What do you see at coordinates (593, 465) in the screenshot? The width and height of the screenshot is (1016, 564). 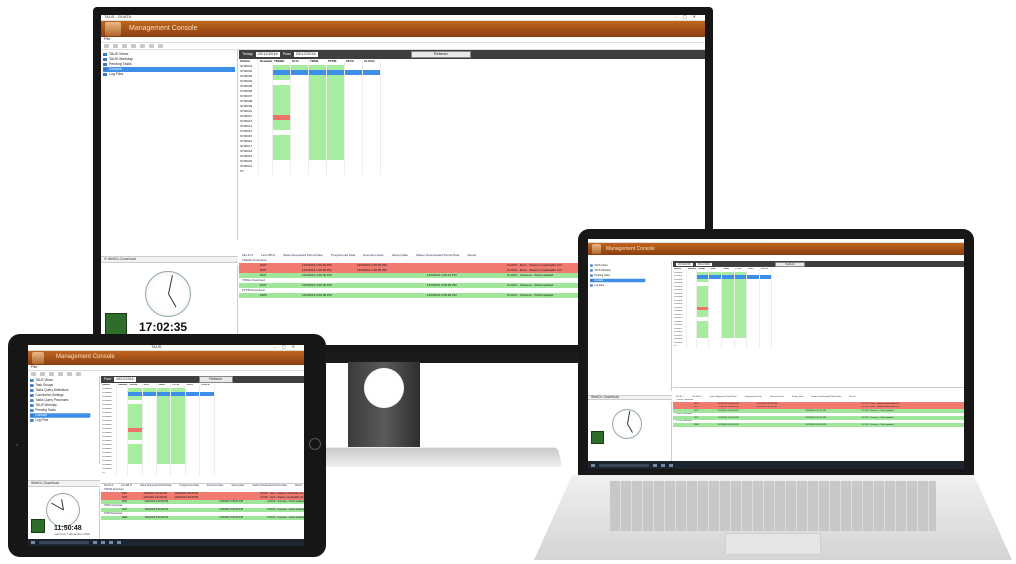 I see `laptop-start-icon` at bounding box center [593, 465].